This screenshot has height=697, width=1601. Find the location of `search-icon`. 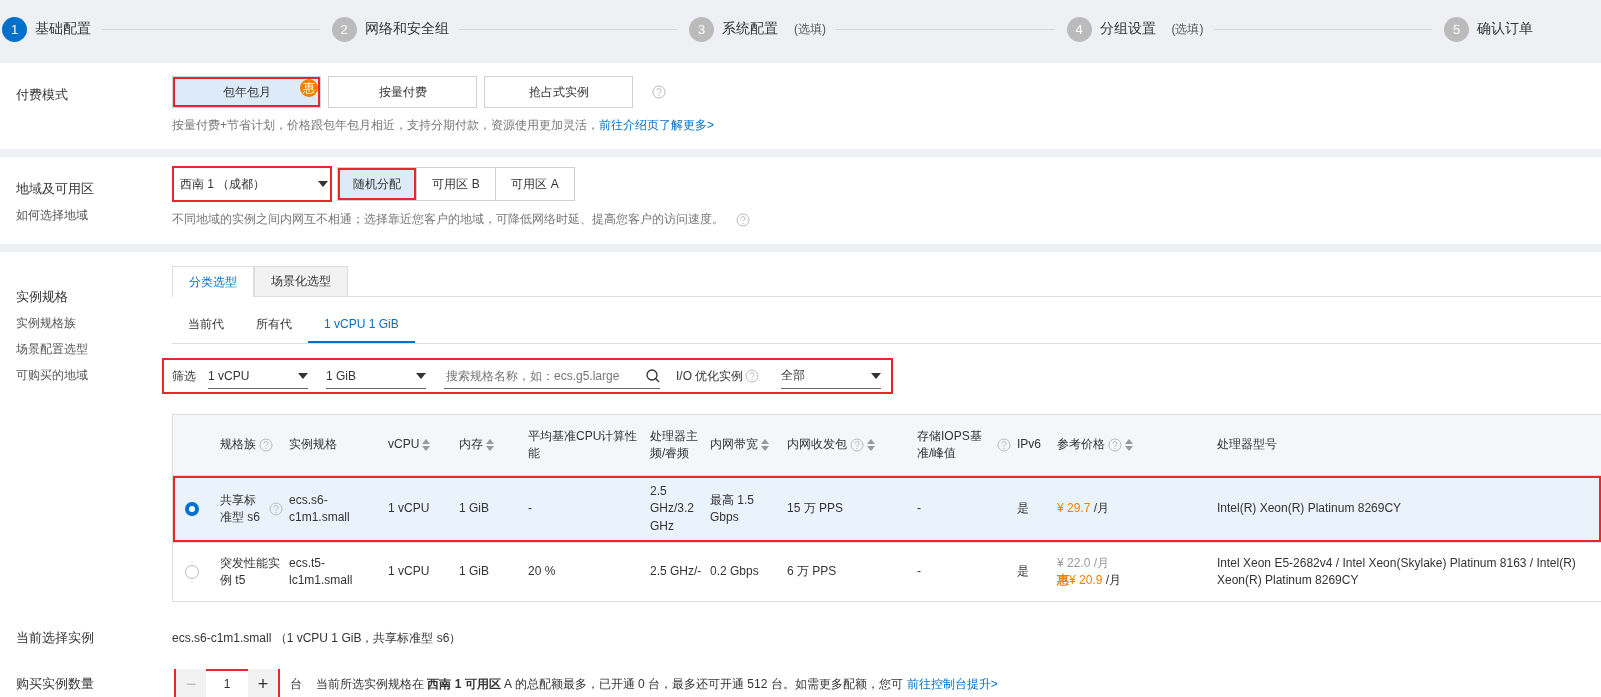

search-icon is located at coordinates (653, 375).